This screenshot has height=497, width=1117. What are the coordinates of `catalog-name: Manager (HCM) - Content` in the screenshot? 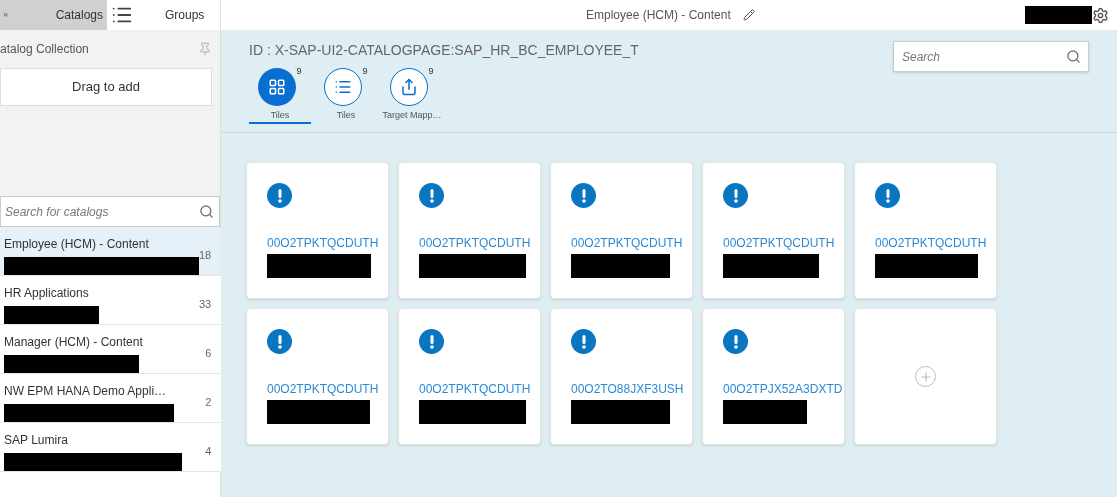 It's located at (74, 342).